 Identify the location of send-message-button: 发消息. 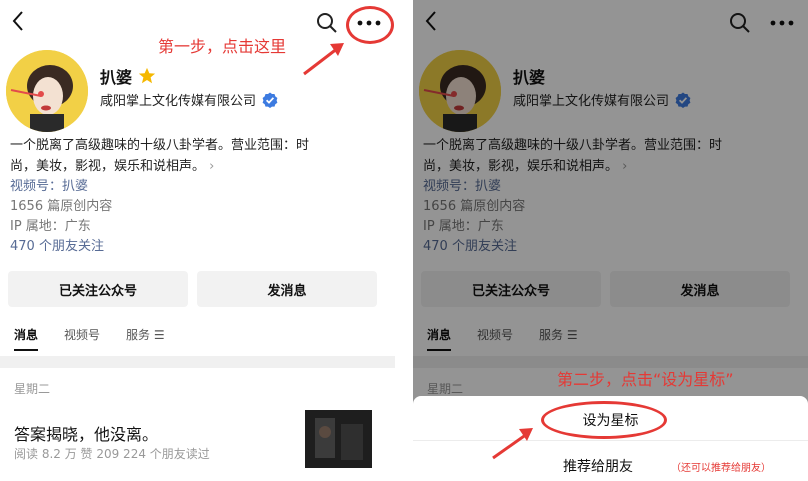
(287, 289).